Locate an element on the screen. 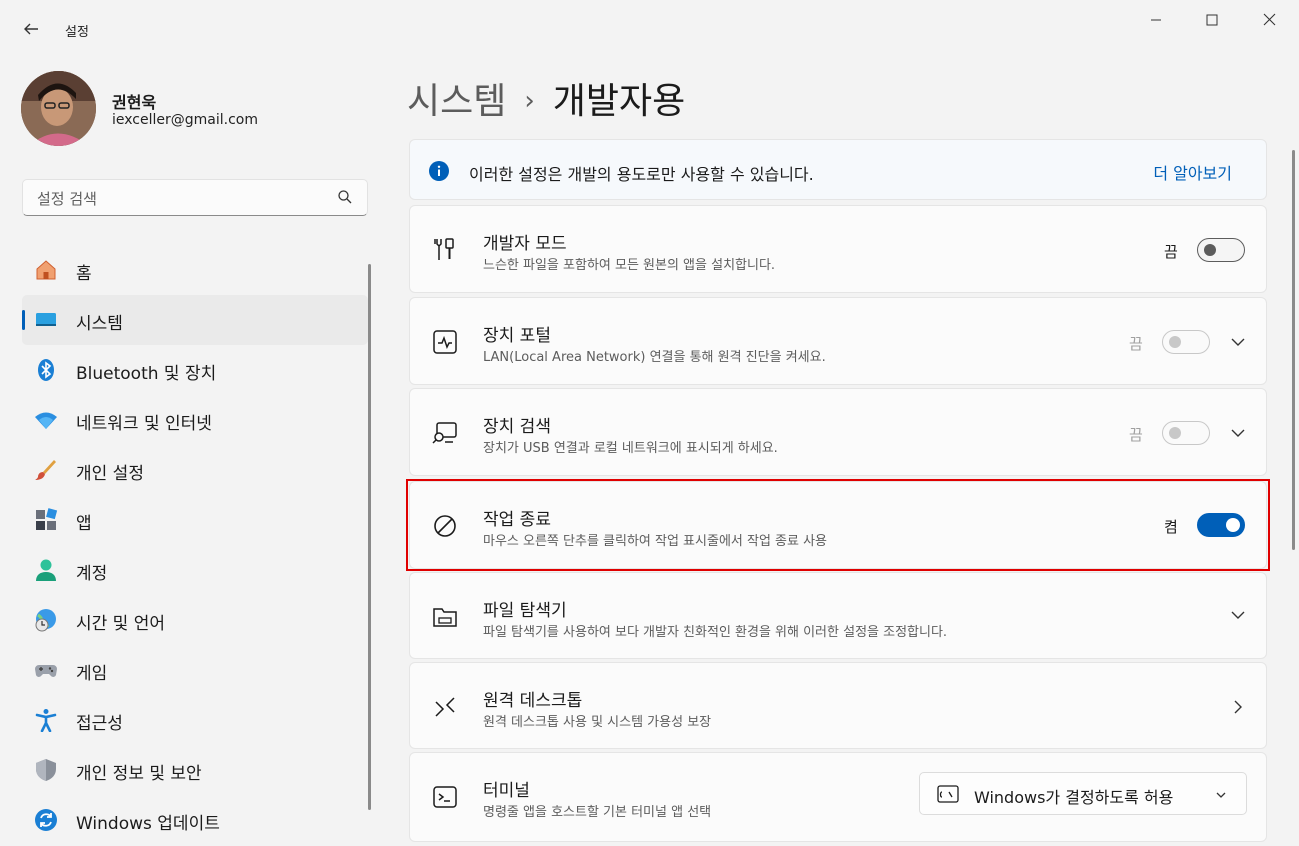  title-bar: 설정 is located at coordinates (649, 30).